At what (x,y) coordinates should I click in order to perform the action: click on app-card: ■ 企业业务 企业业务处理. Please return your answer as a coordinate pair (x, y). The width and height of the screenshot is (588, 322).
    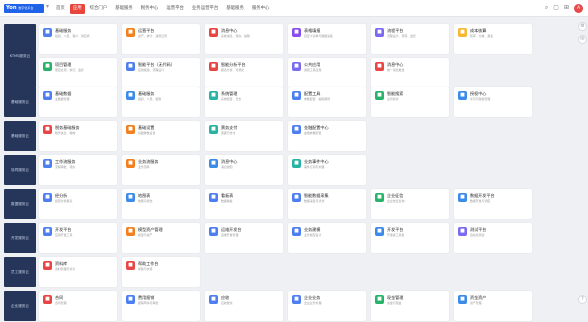
    Looking at the image, I should click on (327, 306).